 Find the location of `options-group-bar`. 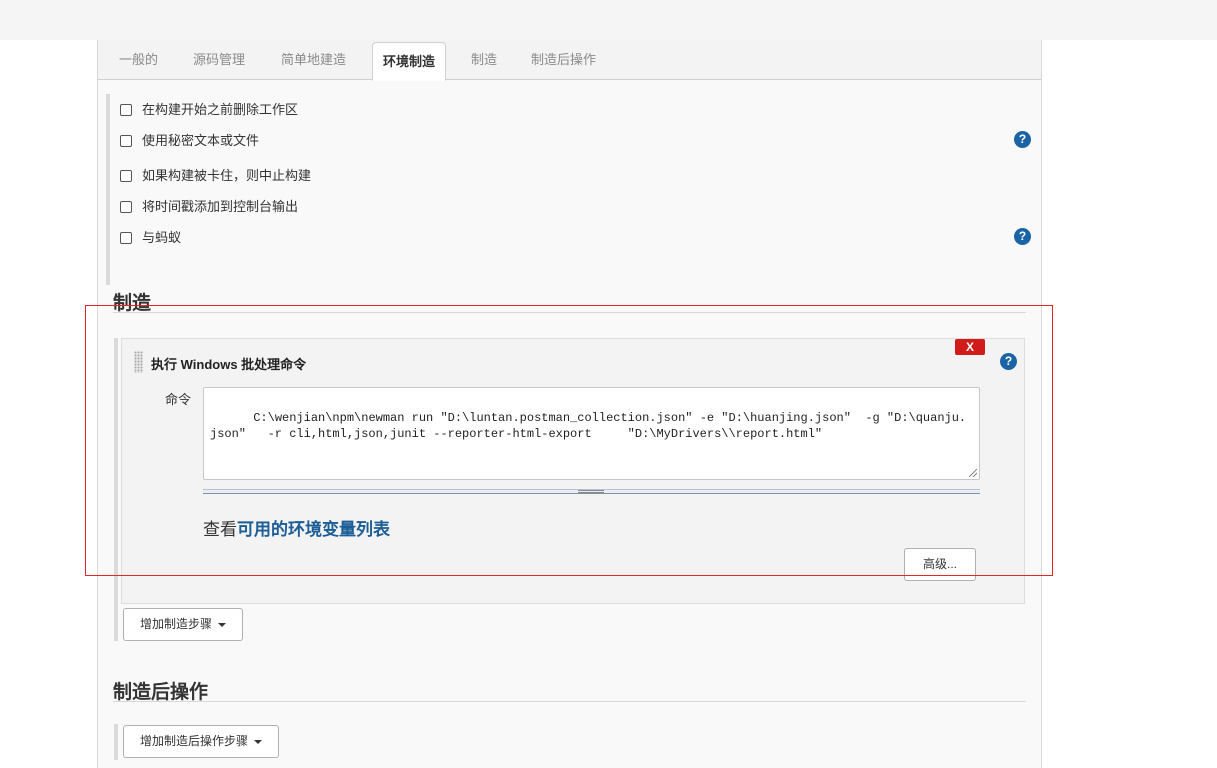

options-group-bar is located at coordinates (108, 189).